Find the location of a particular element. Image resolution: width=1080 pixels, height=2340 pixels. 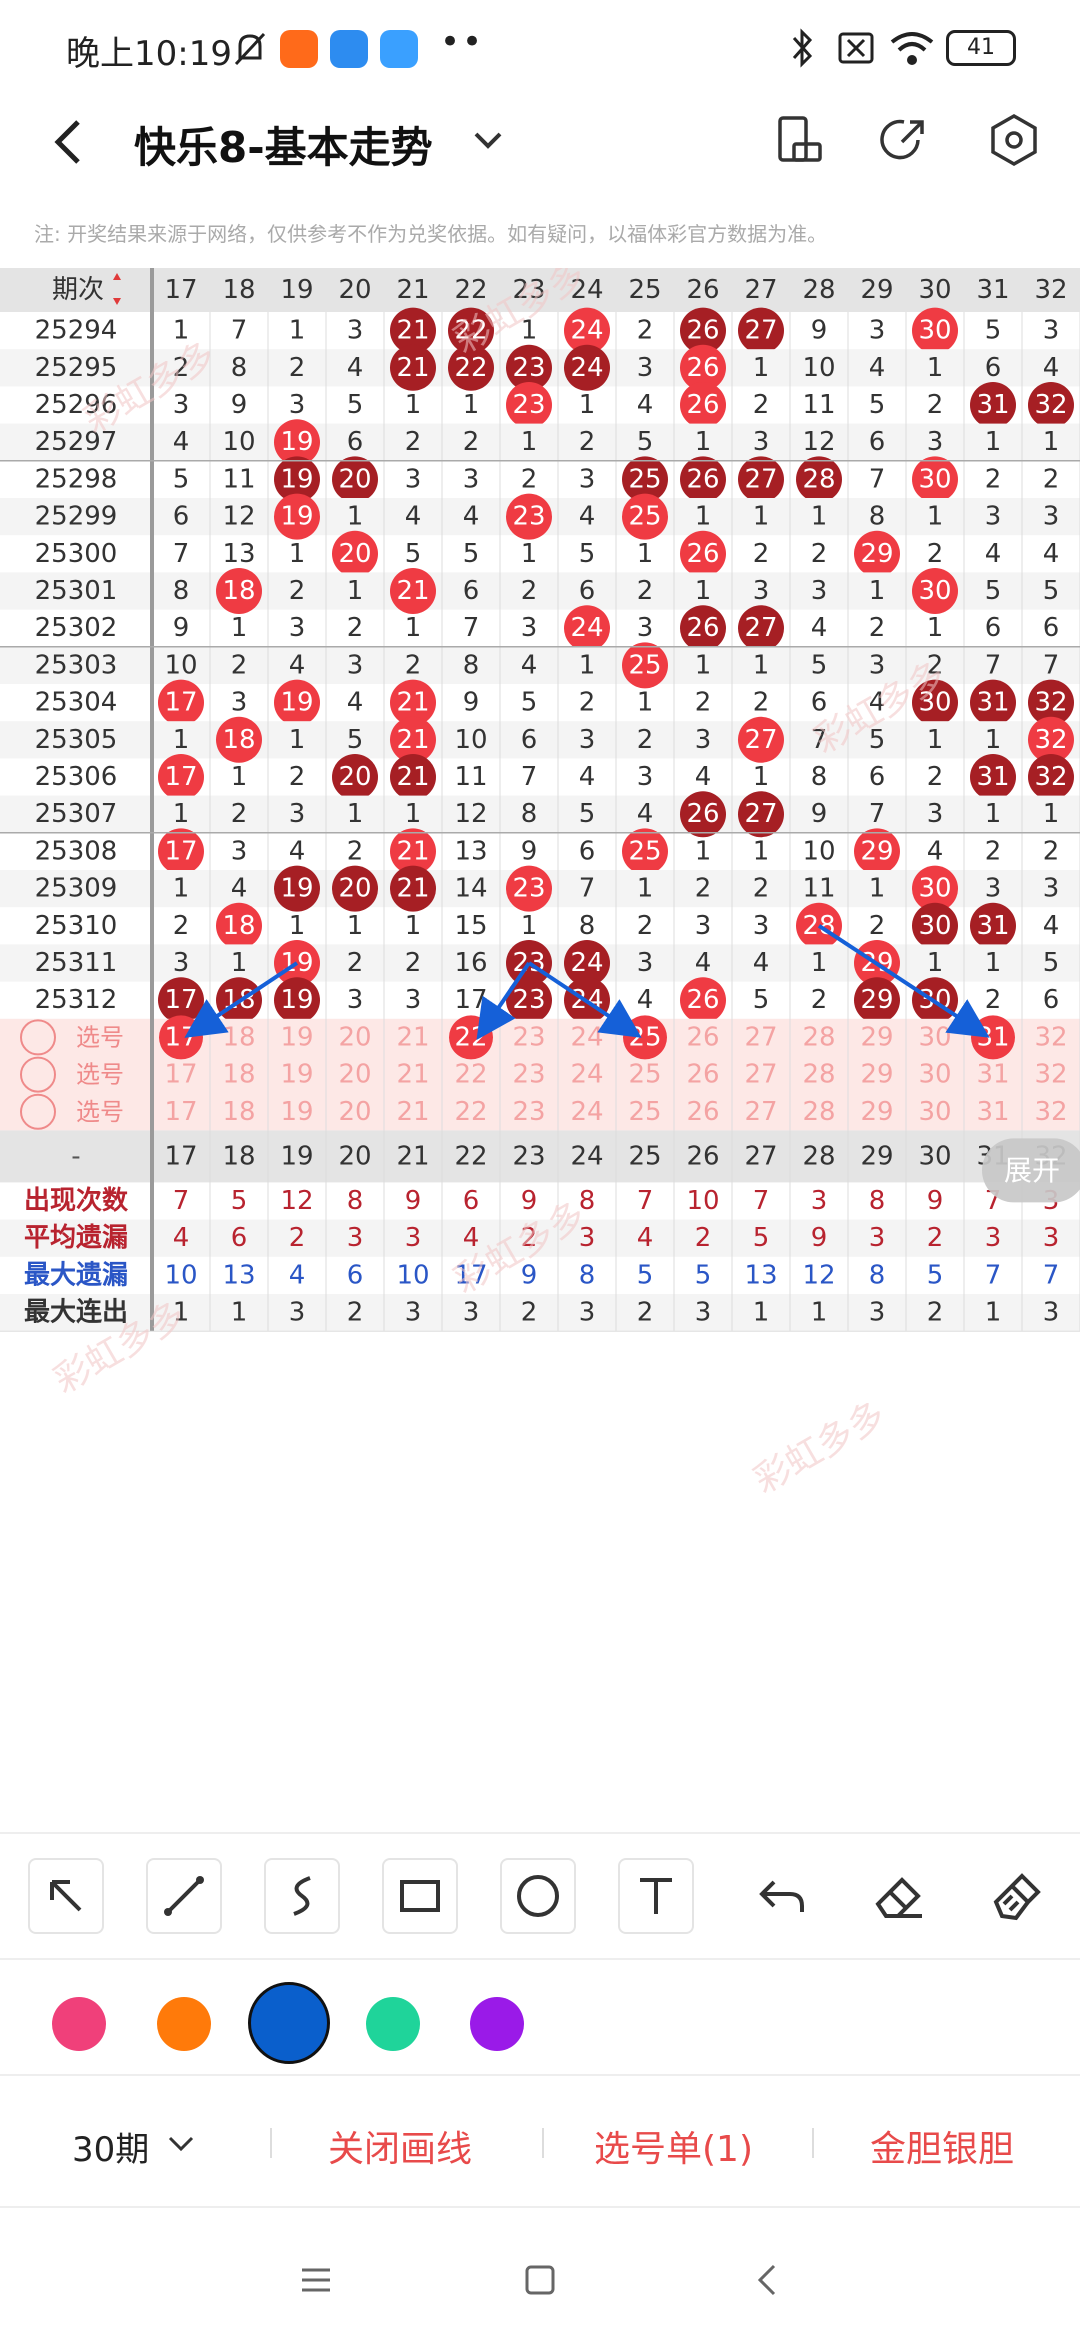

picked-number: 22 is located at coordinates (470, 1037).